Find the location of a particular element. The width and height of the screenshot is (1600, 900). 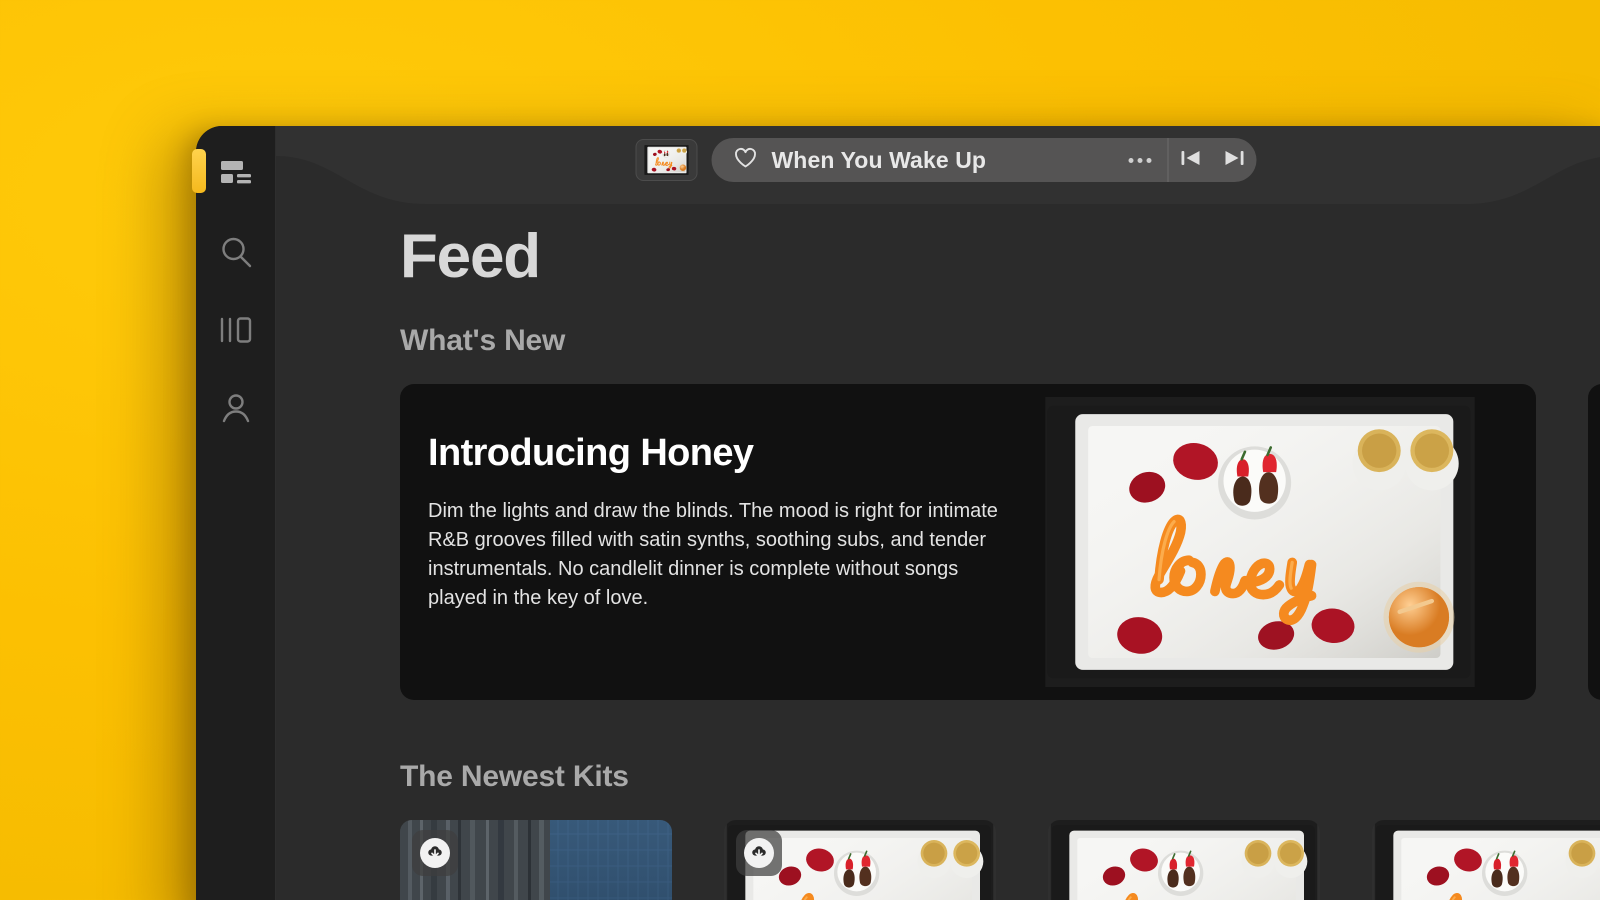

feature-card-friday: Fri New Wha Drag disc for e is located at coordinates (1594, 542).